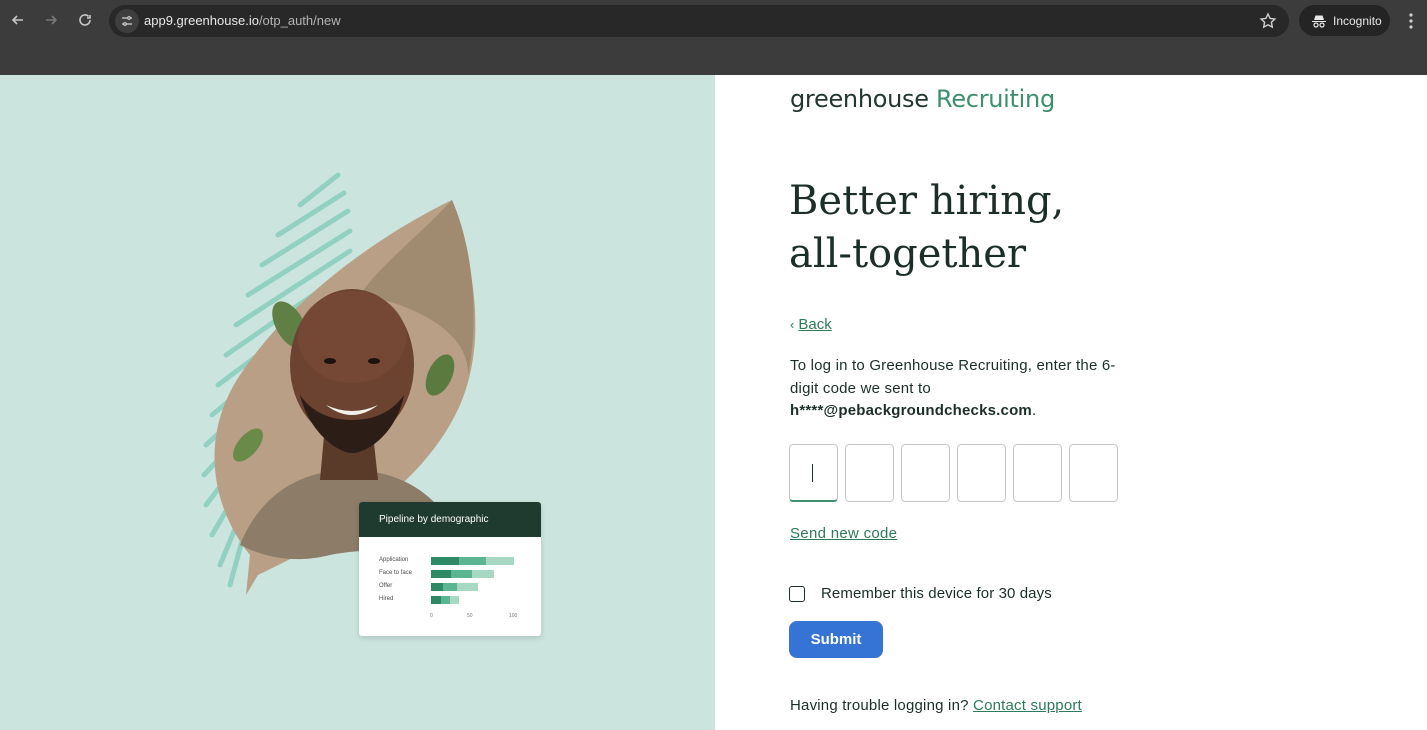 The width and height of the screenshot is (1427, 730). What do you see at coordinates (386, 599) in the screenshot?
I see `pipeline-row-label: Hired` at bounding box center [386, 599].